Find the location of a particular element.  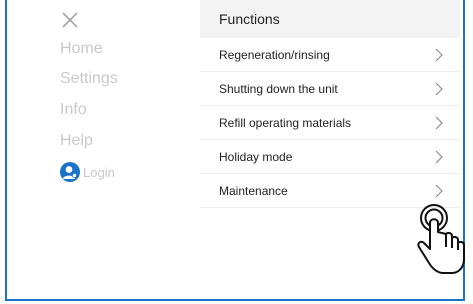

menu-item-info: Info is located at coordinates (73, 110).